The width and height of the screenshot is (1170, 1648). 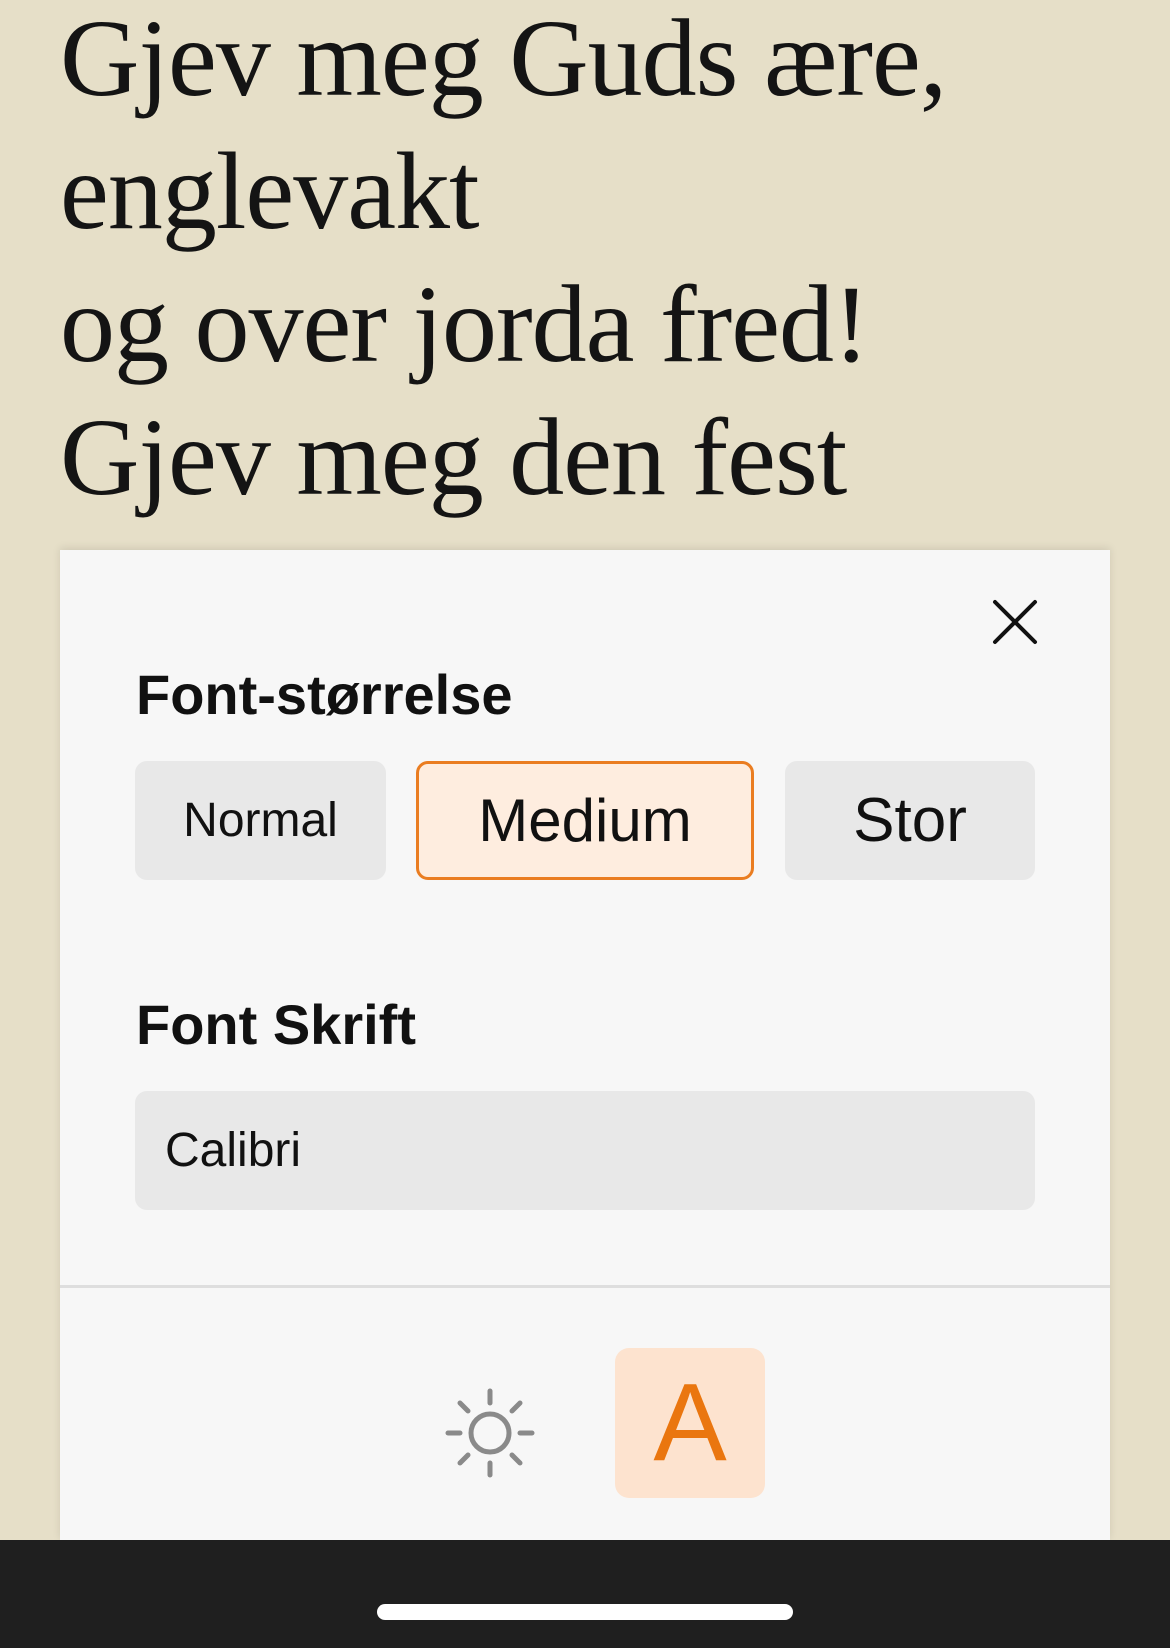 What do you see at coordinates (233, 1150) in the screenshot?
I see `font-family-value: Calibri` at bounding box center [233, 1150].